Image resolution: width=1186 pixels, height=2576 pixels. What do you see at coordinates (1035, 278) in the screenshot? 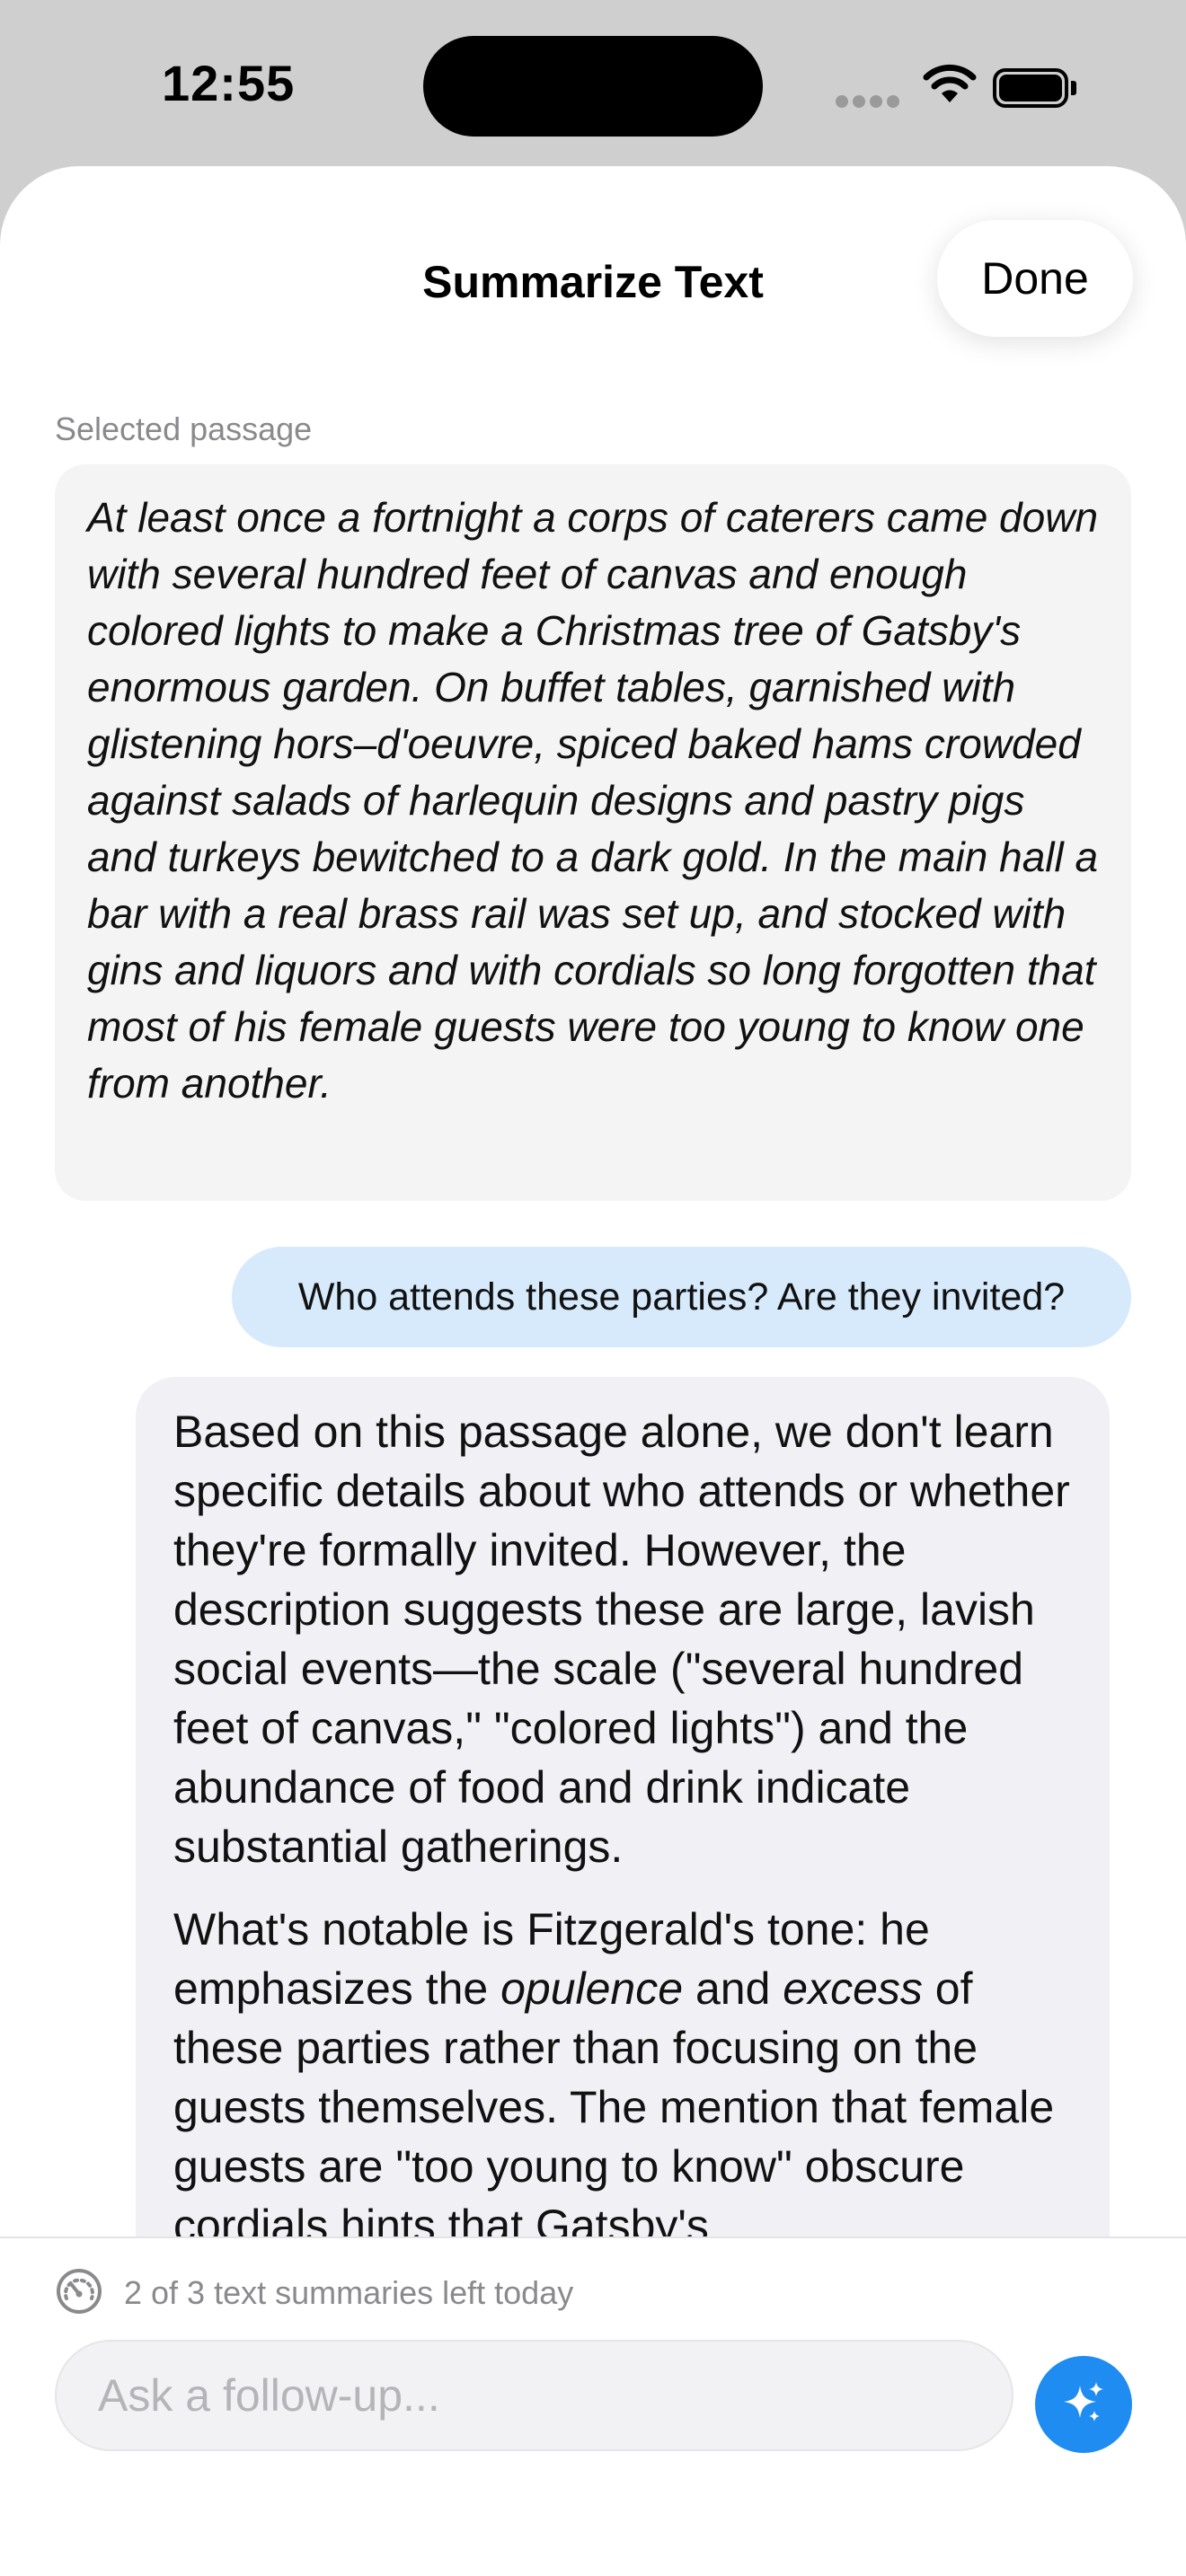
I see `done-button: Done` at bounding box center [1035, 278].